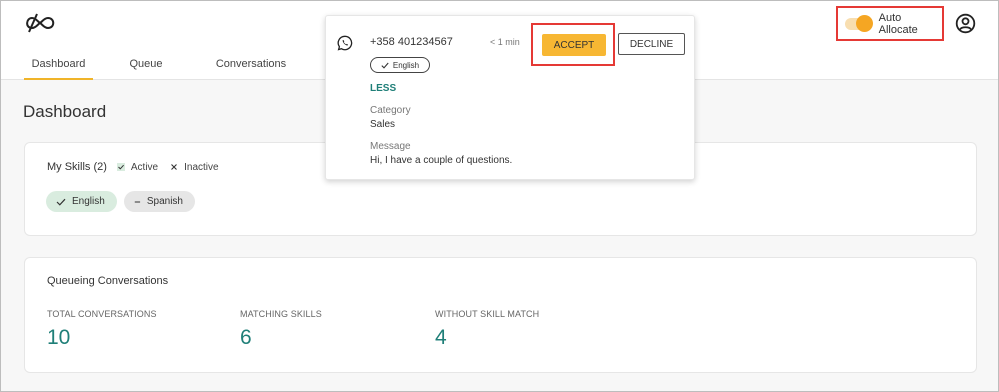 The width and height of the screenshot is (999, 392). Describe the element at coordinates (137, 201) in the screenshot. I see `minus-icon` at that location.